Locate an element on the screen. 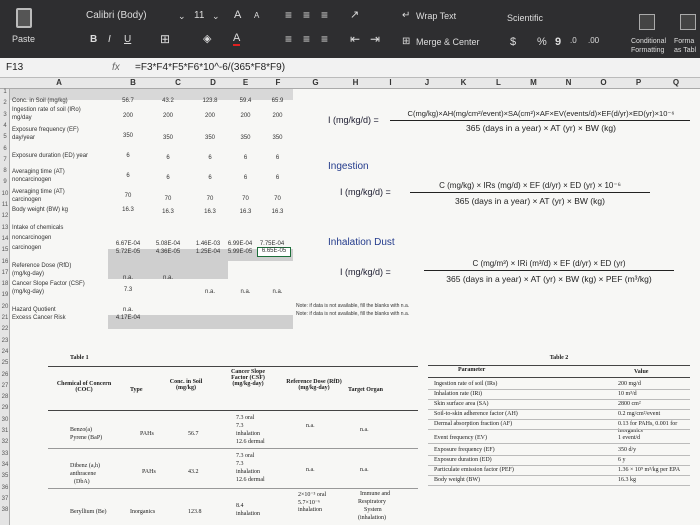 The height and width of the screenshot is (525, 700). fill-color-icon: ◈ is located at coordinates (207, 38).